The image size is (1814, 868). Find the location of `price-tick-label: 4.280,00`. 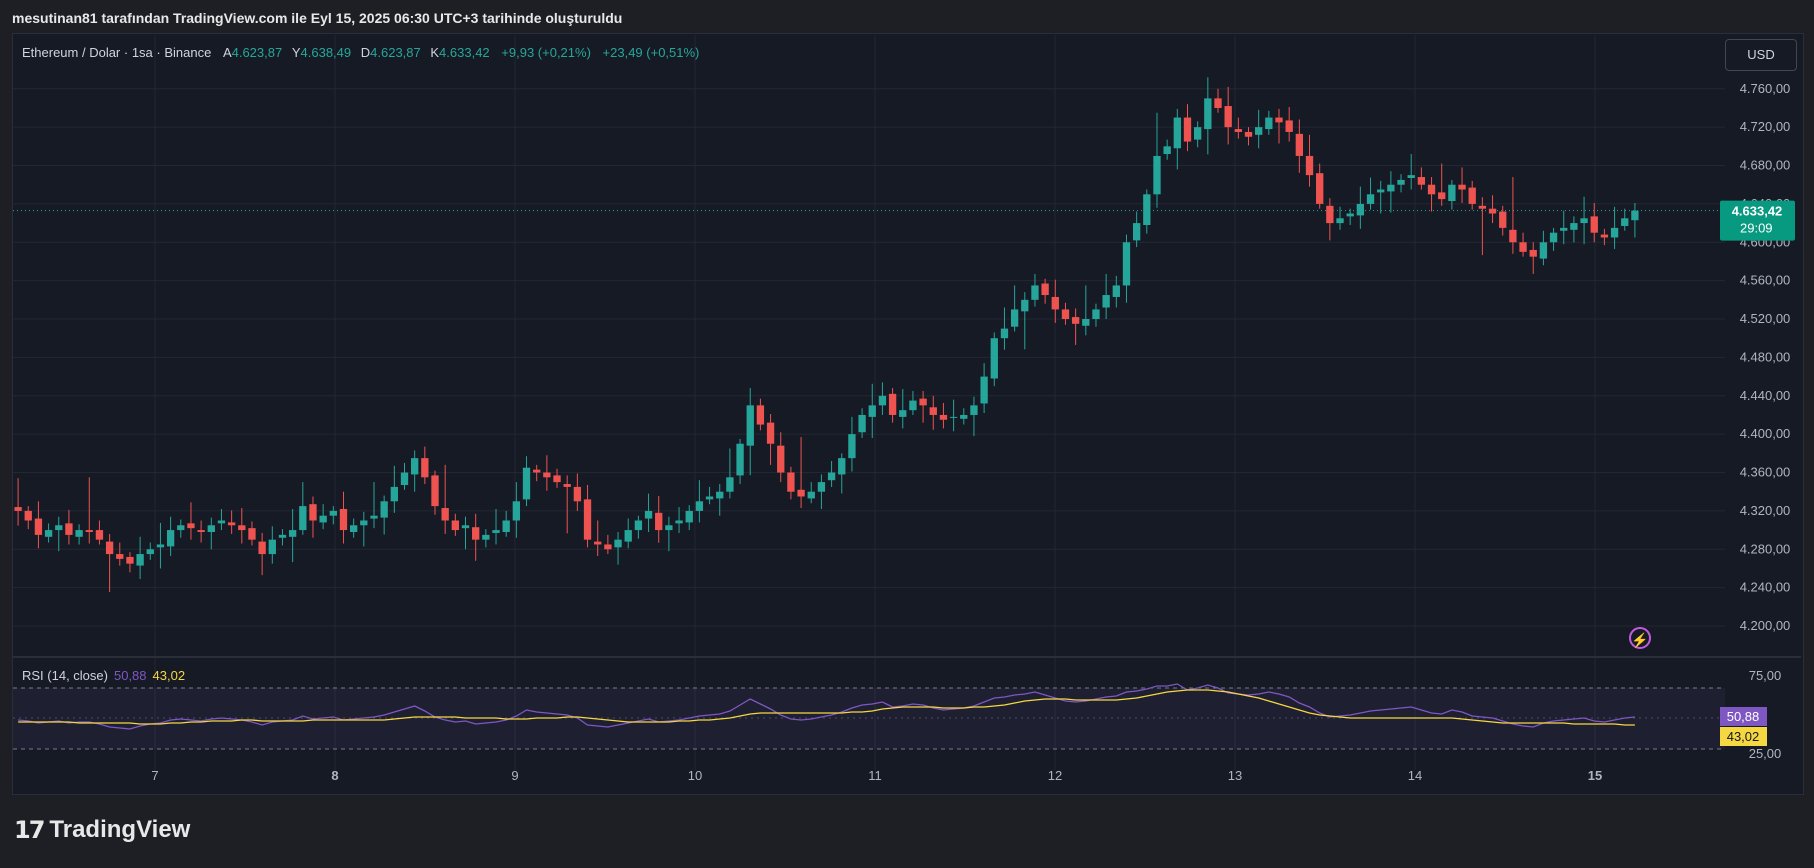

price-tick-label: 4.280,00 is located at coordinates (1765, 548).